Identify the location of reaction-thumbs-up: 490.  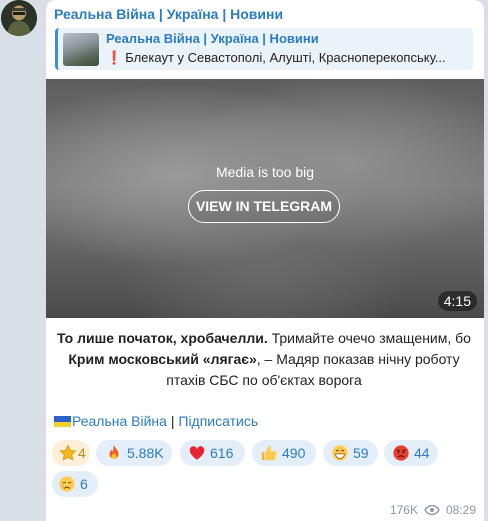
(284, 453).